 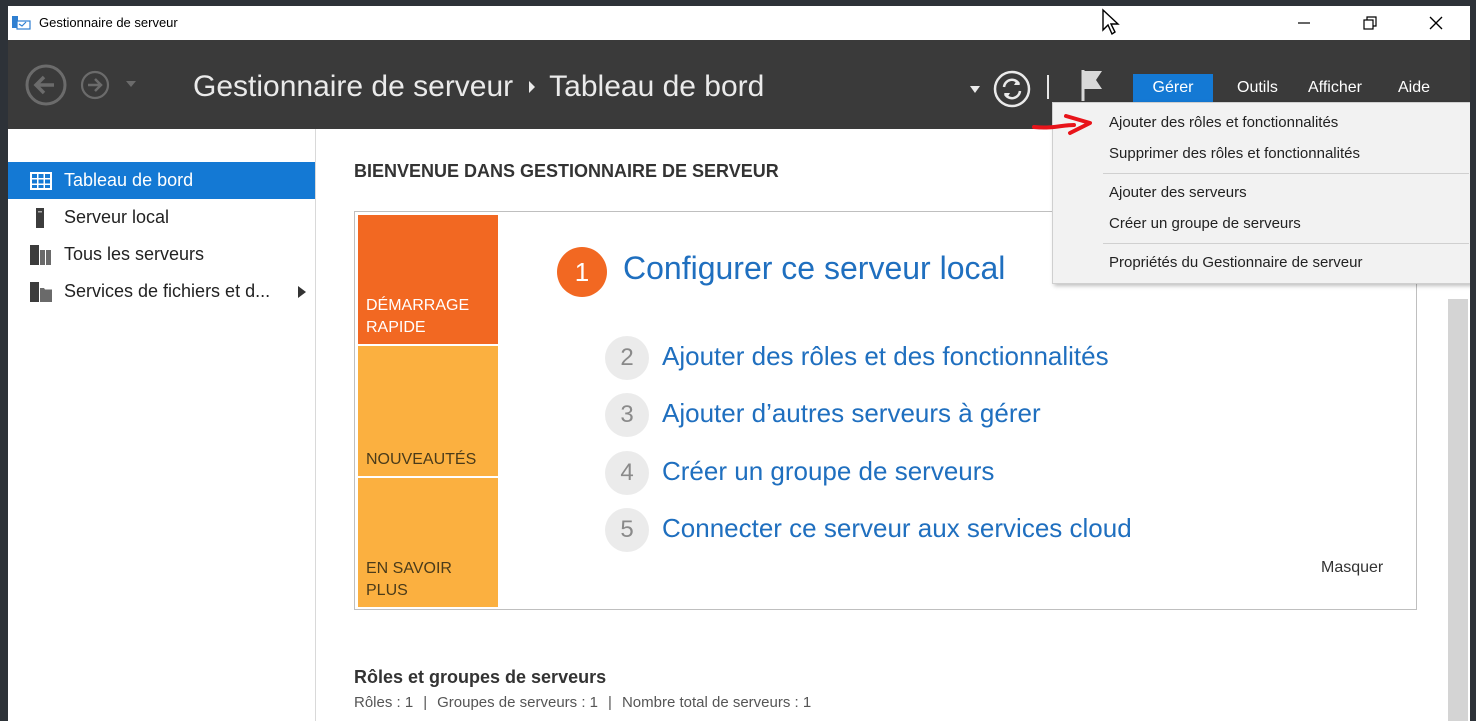 I want to click on step-link-connecter-cloud: Connecter ce serveur aux services cloud, so click(x=897, y=528).